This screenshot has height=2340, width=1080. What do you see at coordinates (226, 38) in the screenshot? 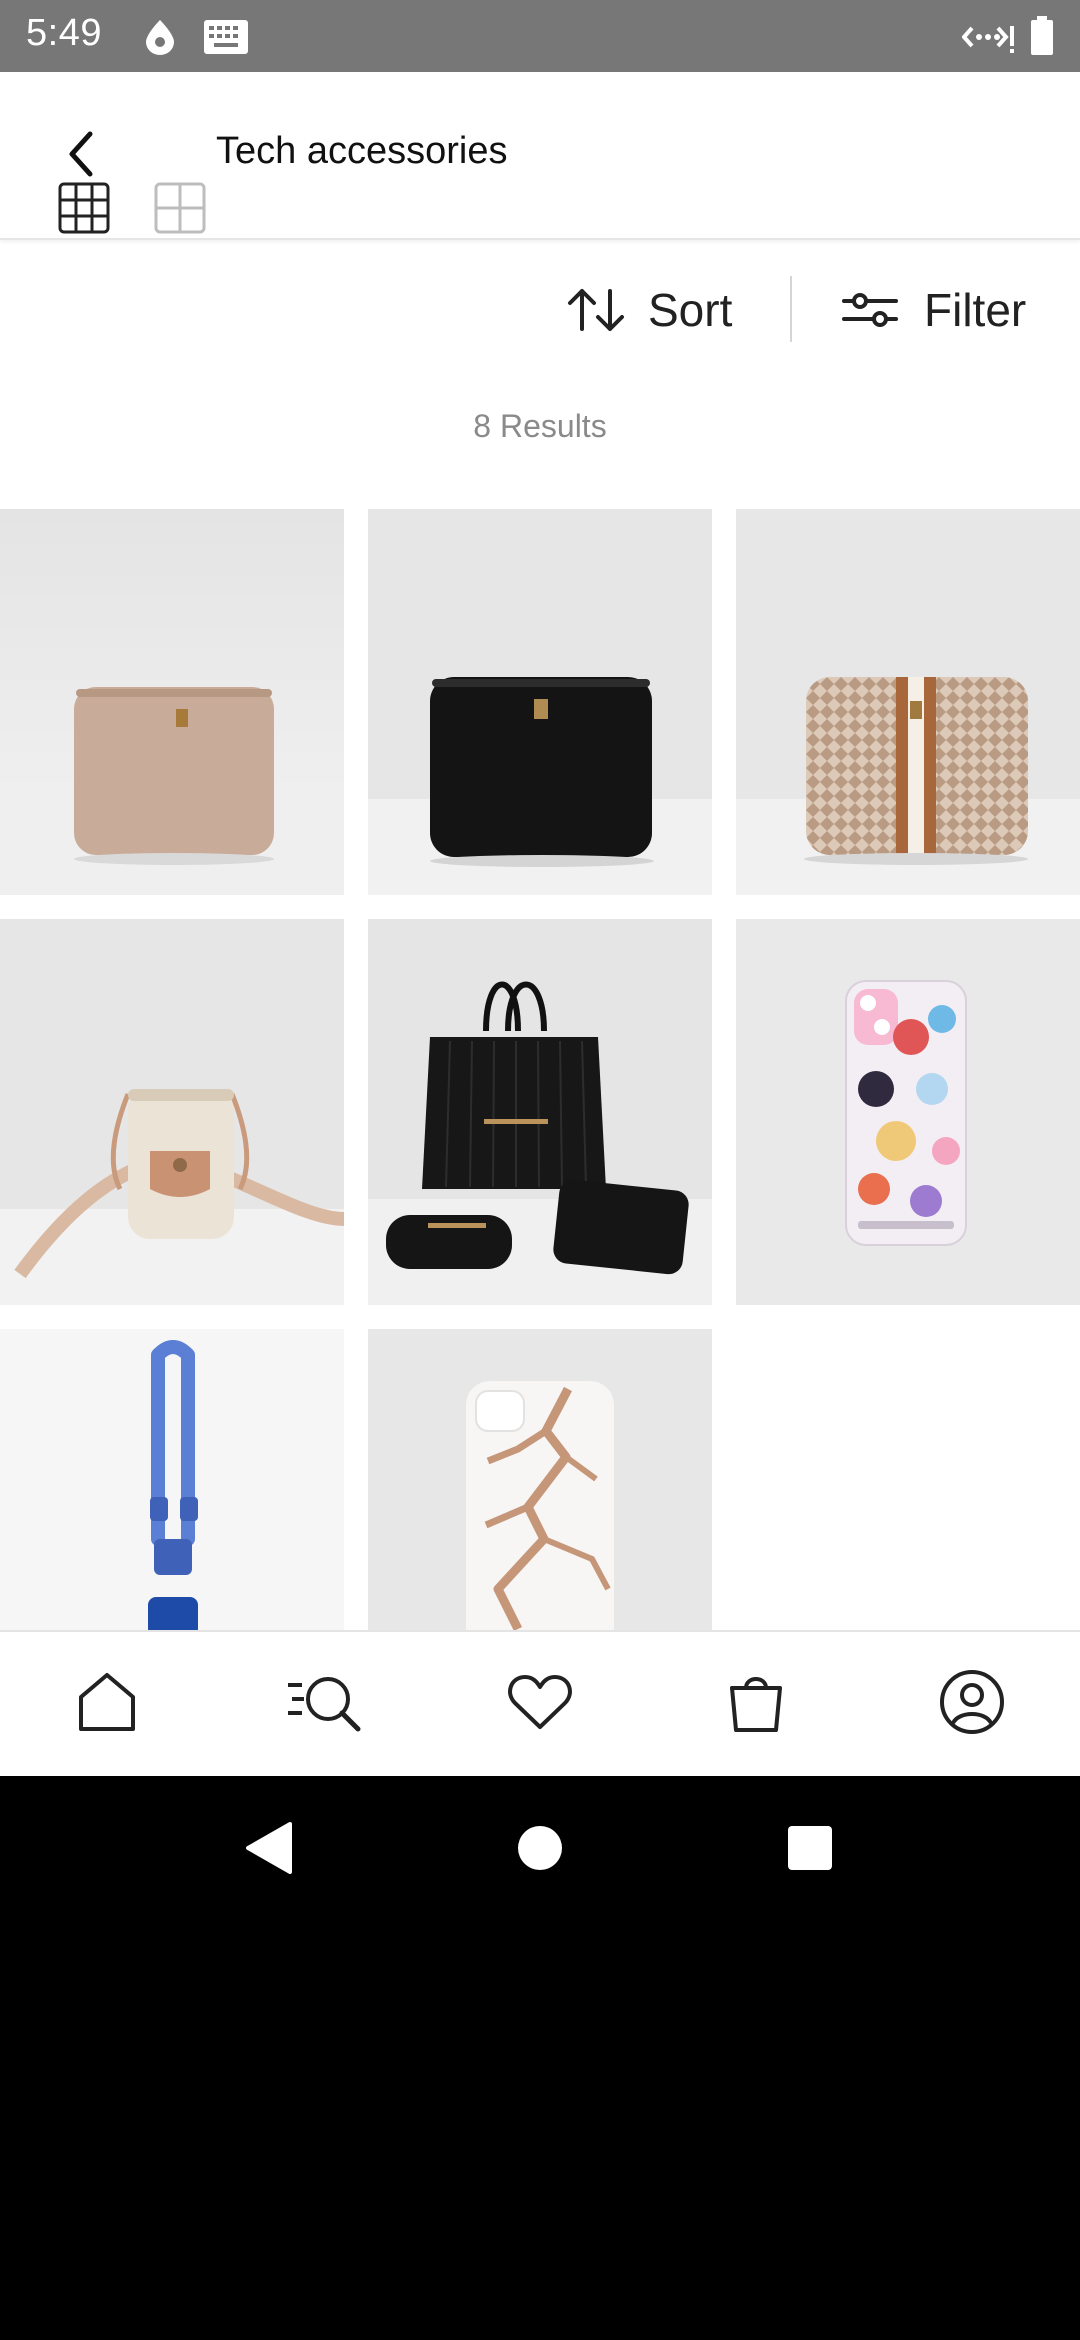
I see `keyboard-icon` at bounding box center [226, 38].